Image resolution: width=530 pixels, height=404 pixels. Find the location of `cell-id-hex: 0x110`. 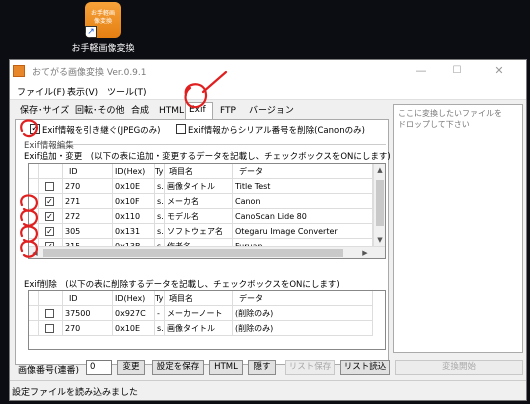

cell-id-hex: 0x110 is located at coordinates (134, 216).